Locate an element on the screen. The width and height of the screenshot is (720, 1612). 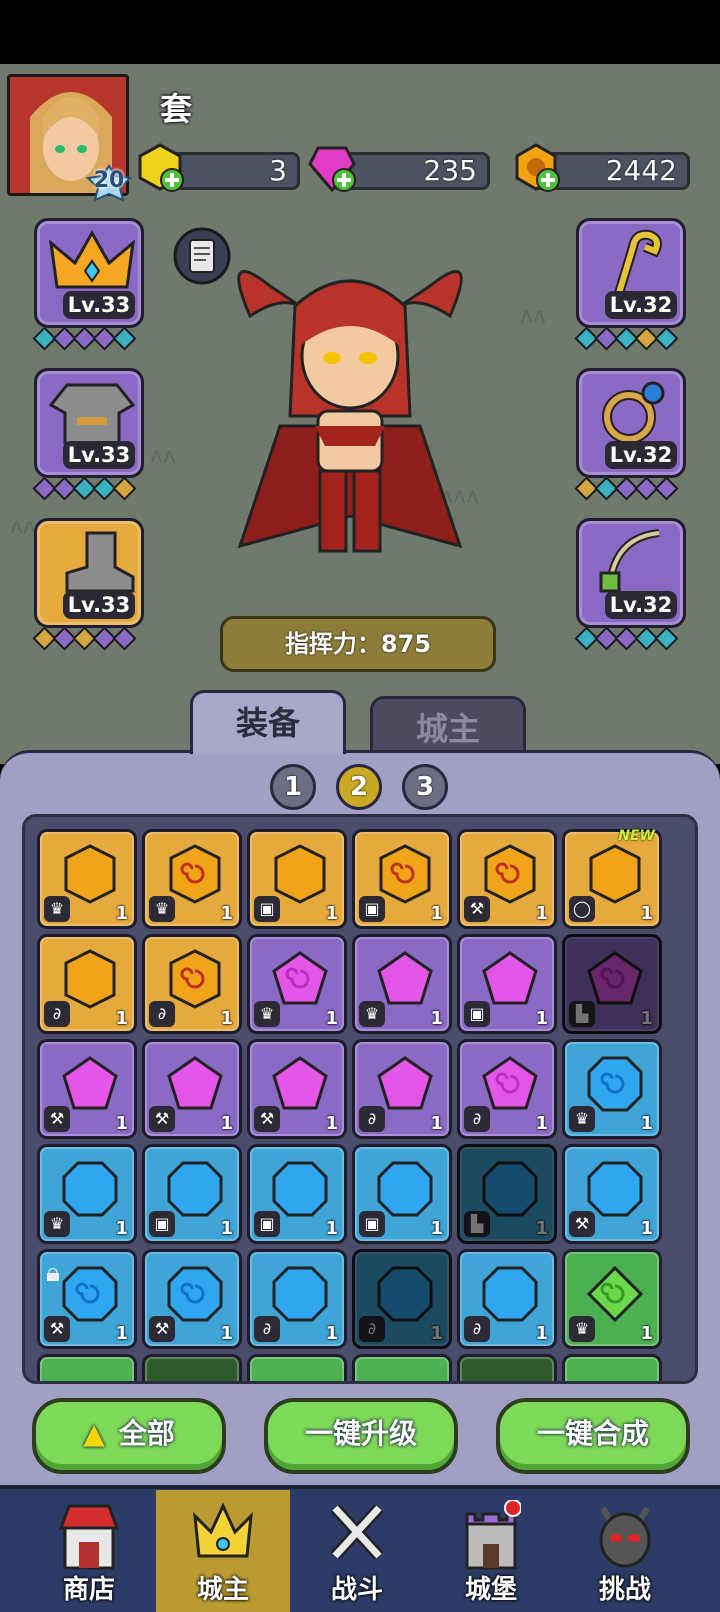
slot-star-dots is located at coordinates (84, 638).